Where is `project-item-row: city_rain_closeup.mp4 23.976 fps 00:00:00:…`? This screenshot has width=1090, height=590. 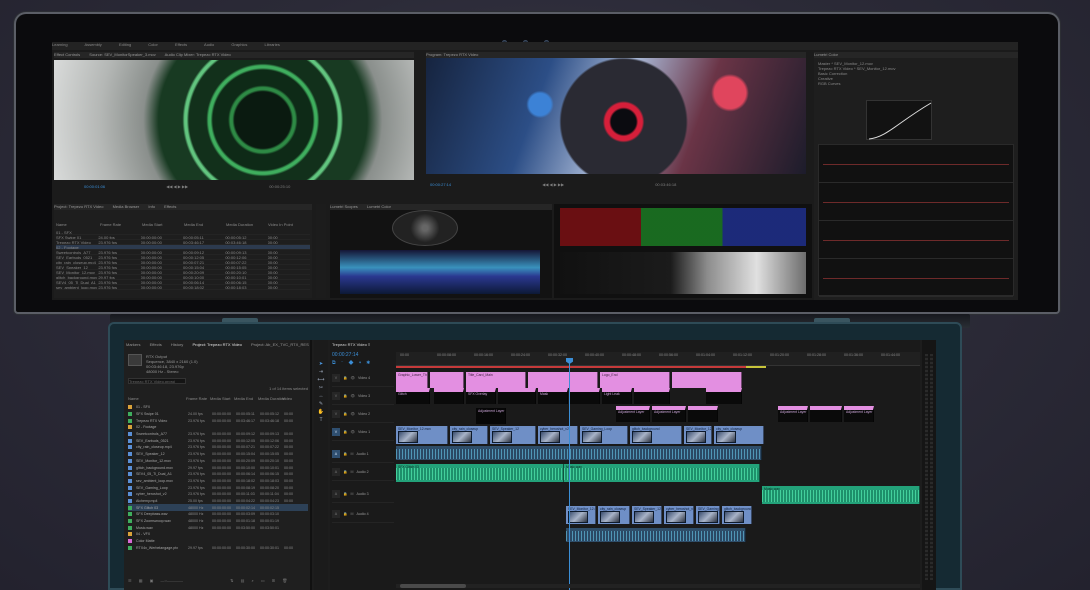 project-item-row: city_rain_closeup.mp4 23.976 fps 00:00:00:… is located at coordinates (218, 447).